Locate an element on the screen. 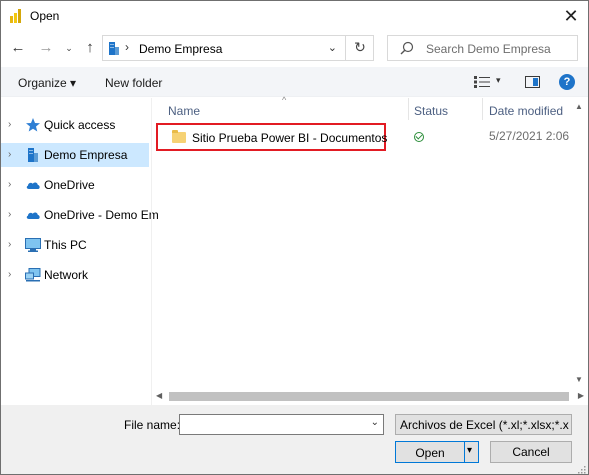 The height and width of the screenshot is (475, 589). breadcrumb-demo-empresa: Demo Empresa is located at coordinates (180, 49).